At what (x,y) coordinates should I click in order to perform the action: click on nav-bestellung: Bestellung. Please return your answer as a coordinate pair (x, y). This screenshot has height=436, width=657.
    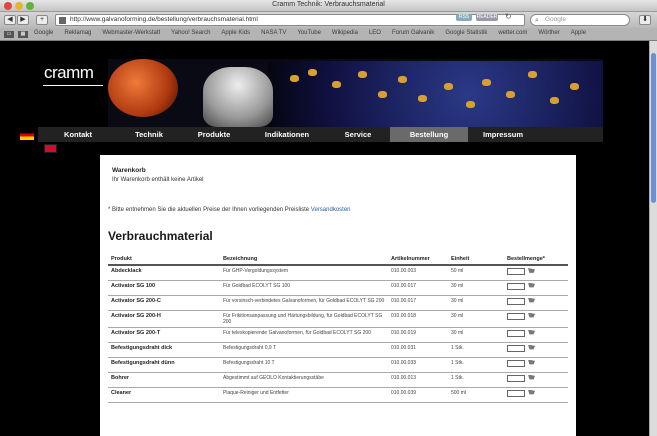
    Looking at the image, I should click on (429, 134).